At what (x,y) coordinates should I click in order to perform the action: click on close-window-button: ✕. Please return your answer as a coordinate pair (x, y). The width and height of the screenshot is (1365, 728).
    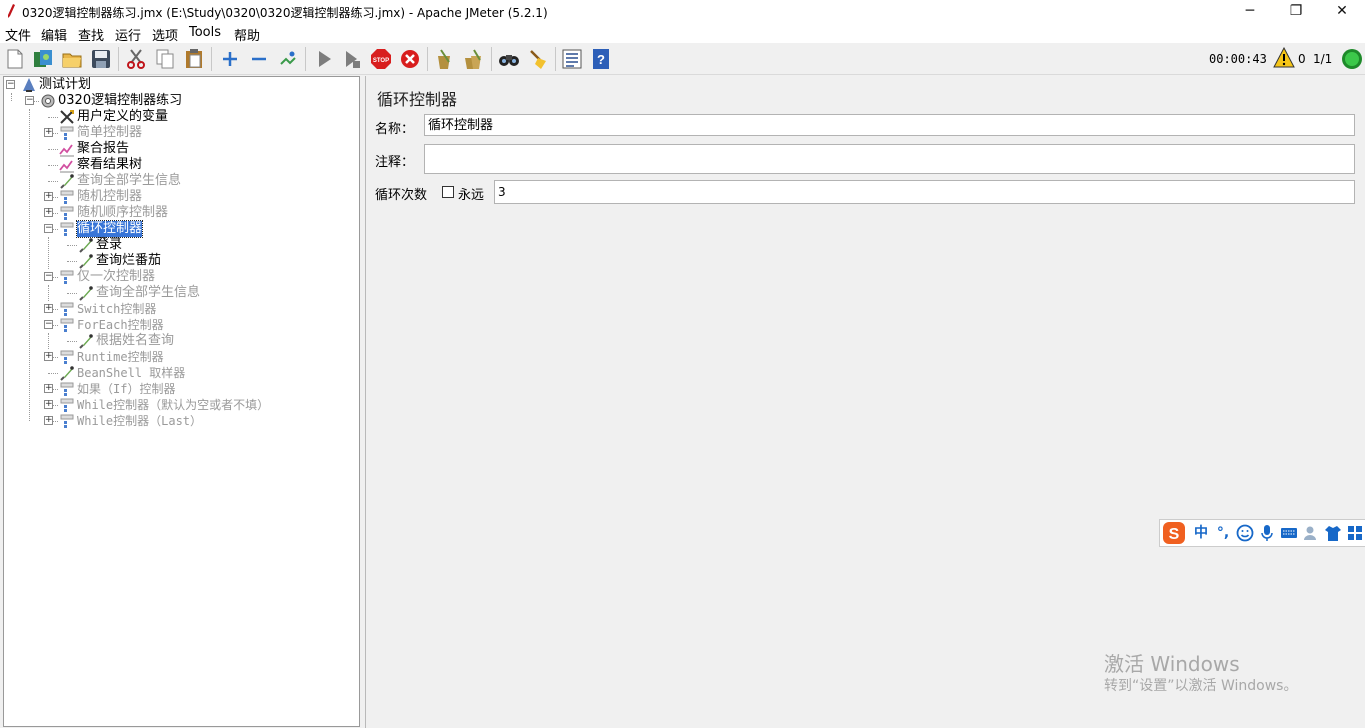
    Looking at the image, I should click on (1342, 12).